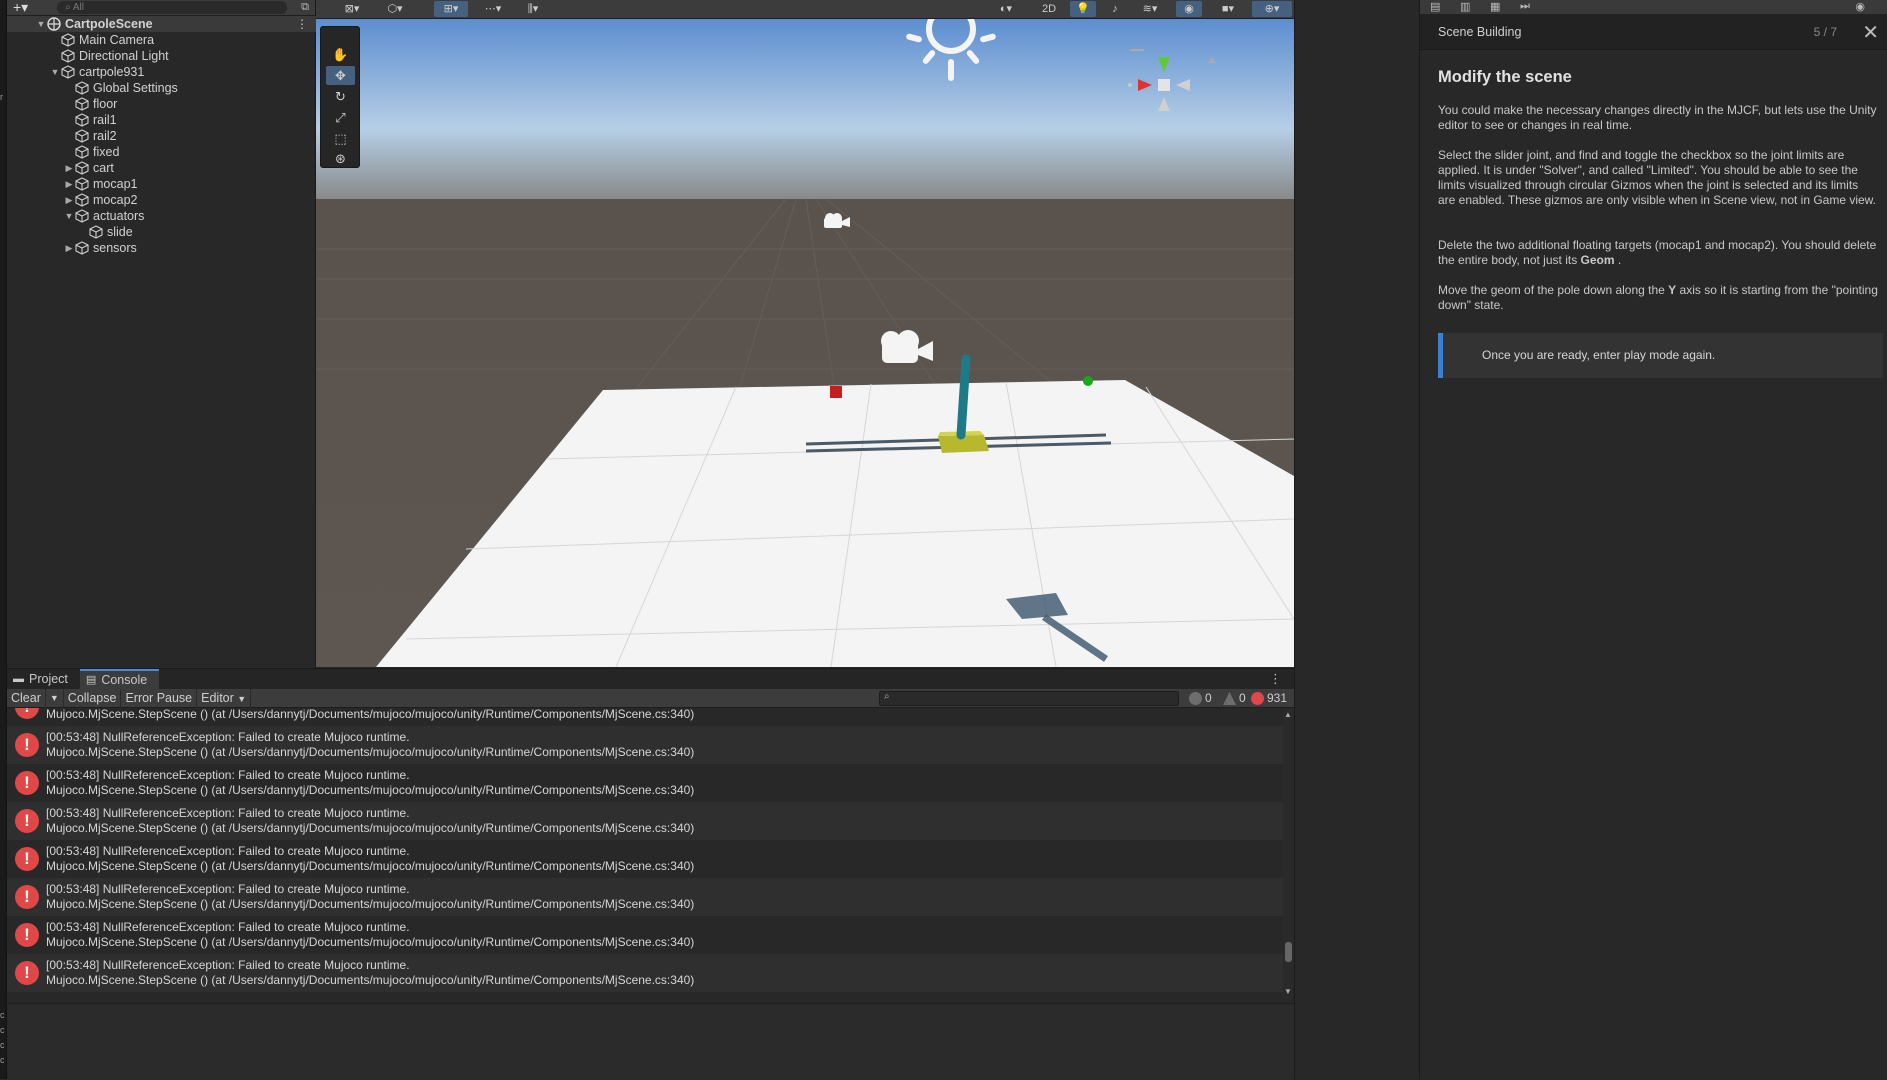  I want to click on tab-project: ▬ Project, so click(43, 679).